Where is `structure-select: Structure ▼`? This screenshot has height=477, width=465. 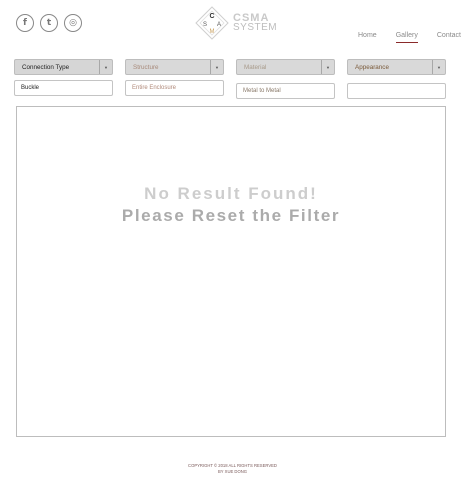 structure-select: Structure ▼ is located at coordinates (174, 67).